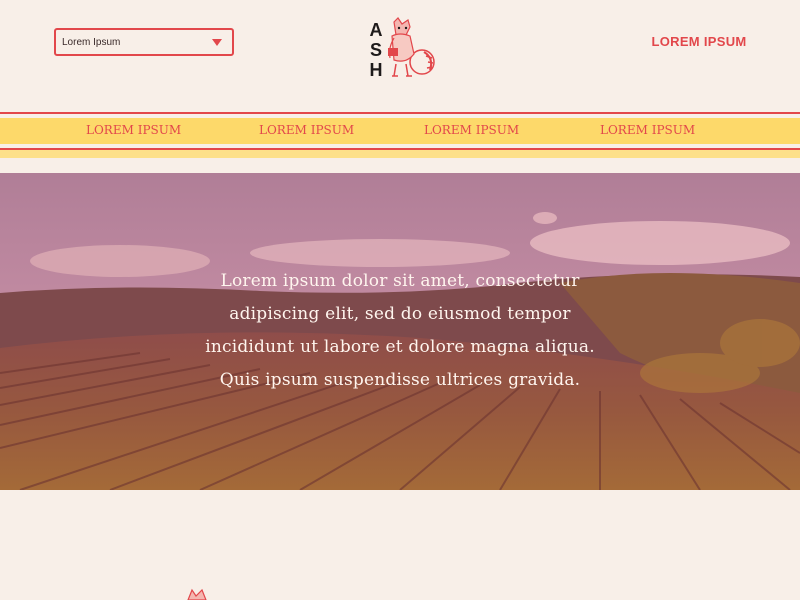 The image size is (800, 600). Describe the element at coordinates (144, 42) in the screenshot. I see `language-select: Lorem Ipsum` at that location.